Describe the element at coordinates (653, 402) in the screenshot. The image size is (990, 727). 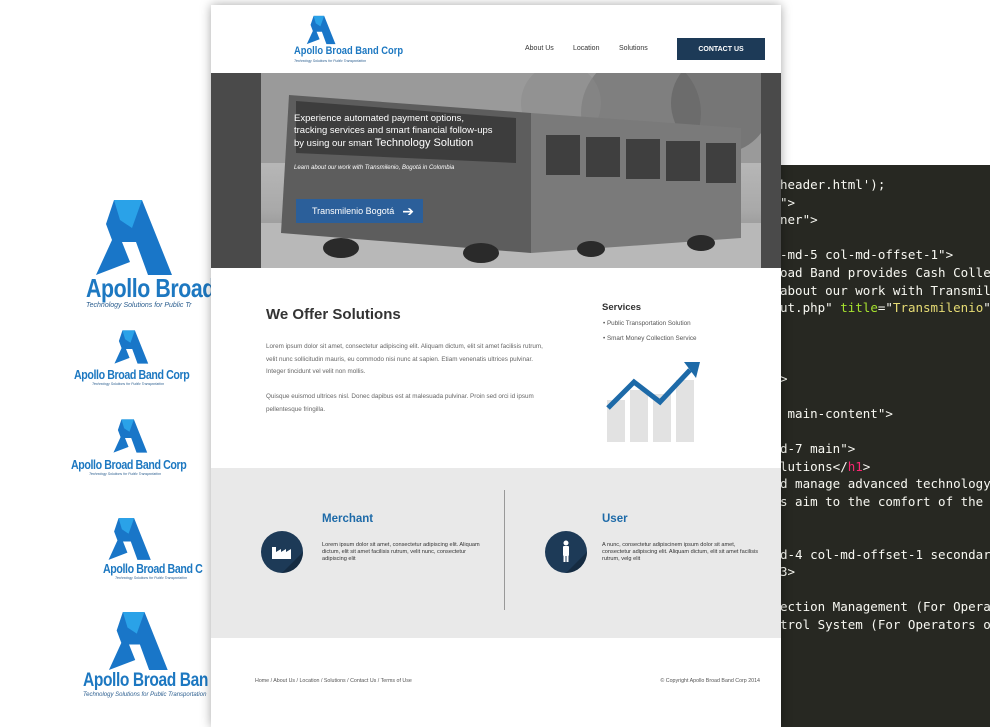
I see `growth-chart-icon` at that location.